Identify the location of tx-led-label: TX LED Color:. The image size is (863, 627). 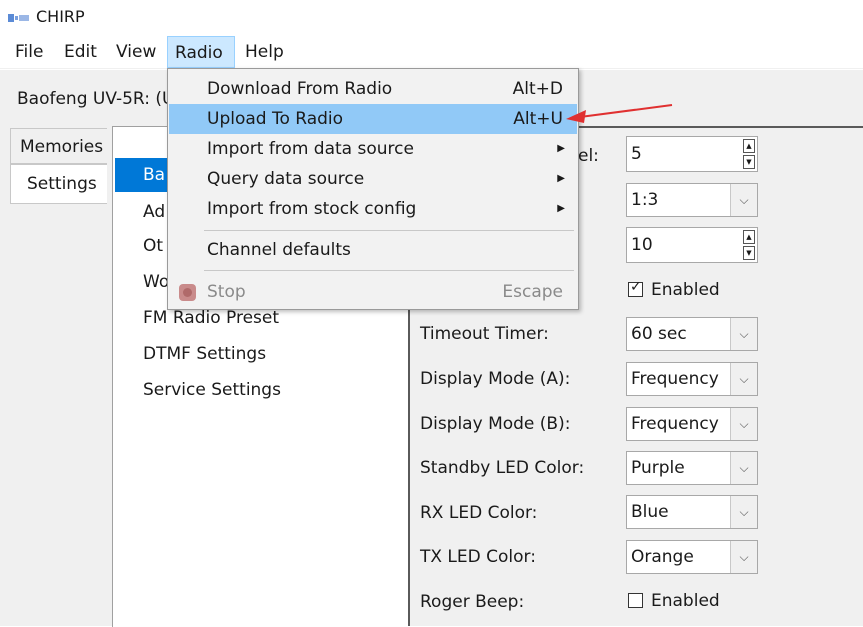
(478, 557).